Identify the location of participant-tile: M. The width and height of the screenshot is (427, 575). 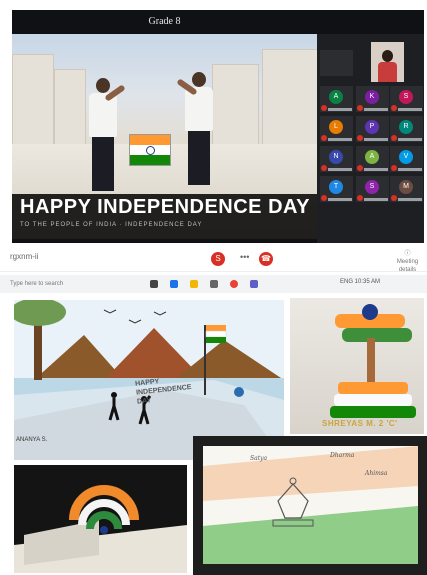
(406, 189).